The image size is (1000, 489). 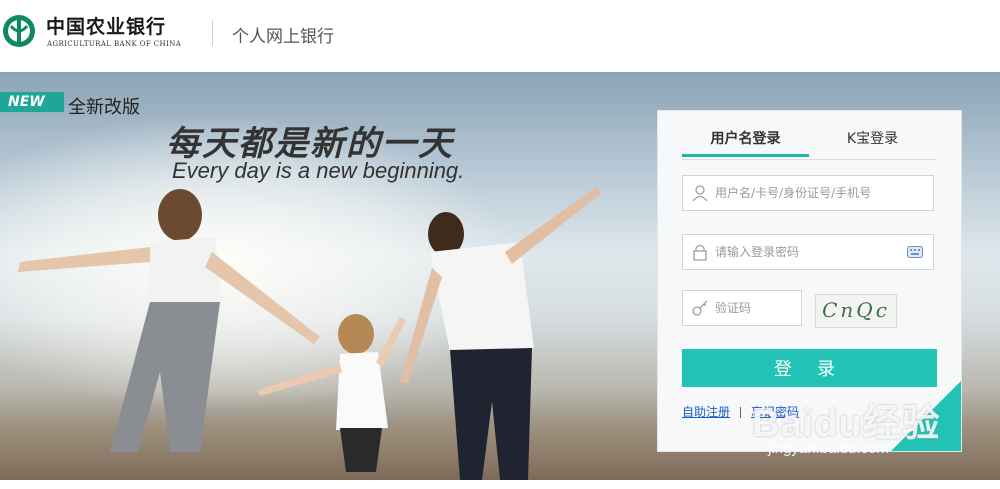 I want to click on captcha-image: CnQc, so click(x=856, y=311).